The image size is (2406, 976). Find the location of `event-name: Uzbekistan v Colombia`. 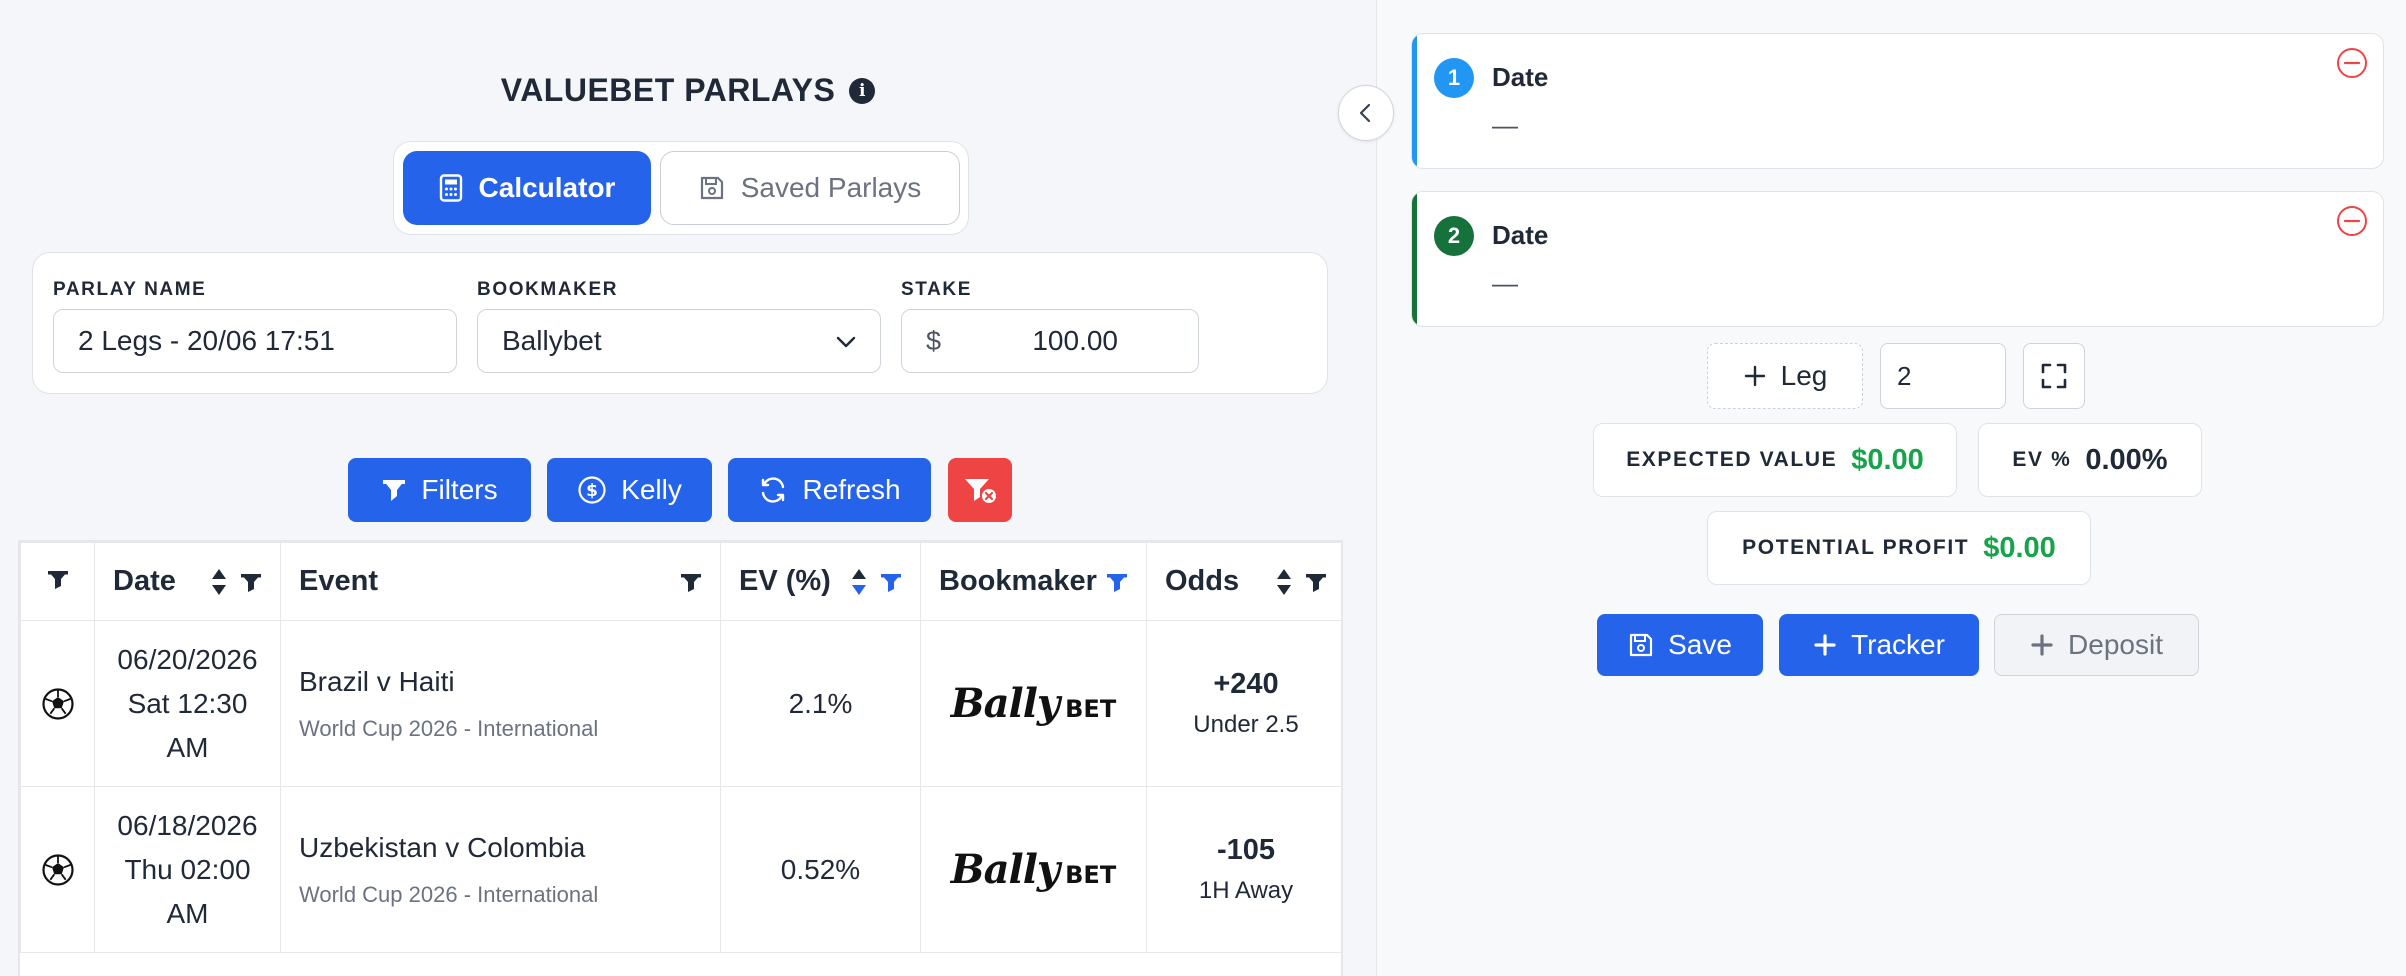

event-name: Uzbekistan v Colombia is located at coordinates (442, 847).